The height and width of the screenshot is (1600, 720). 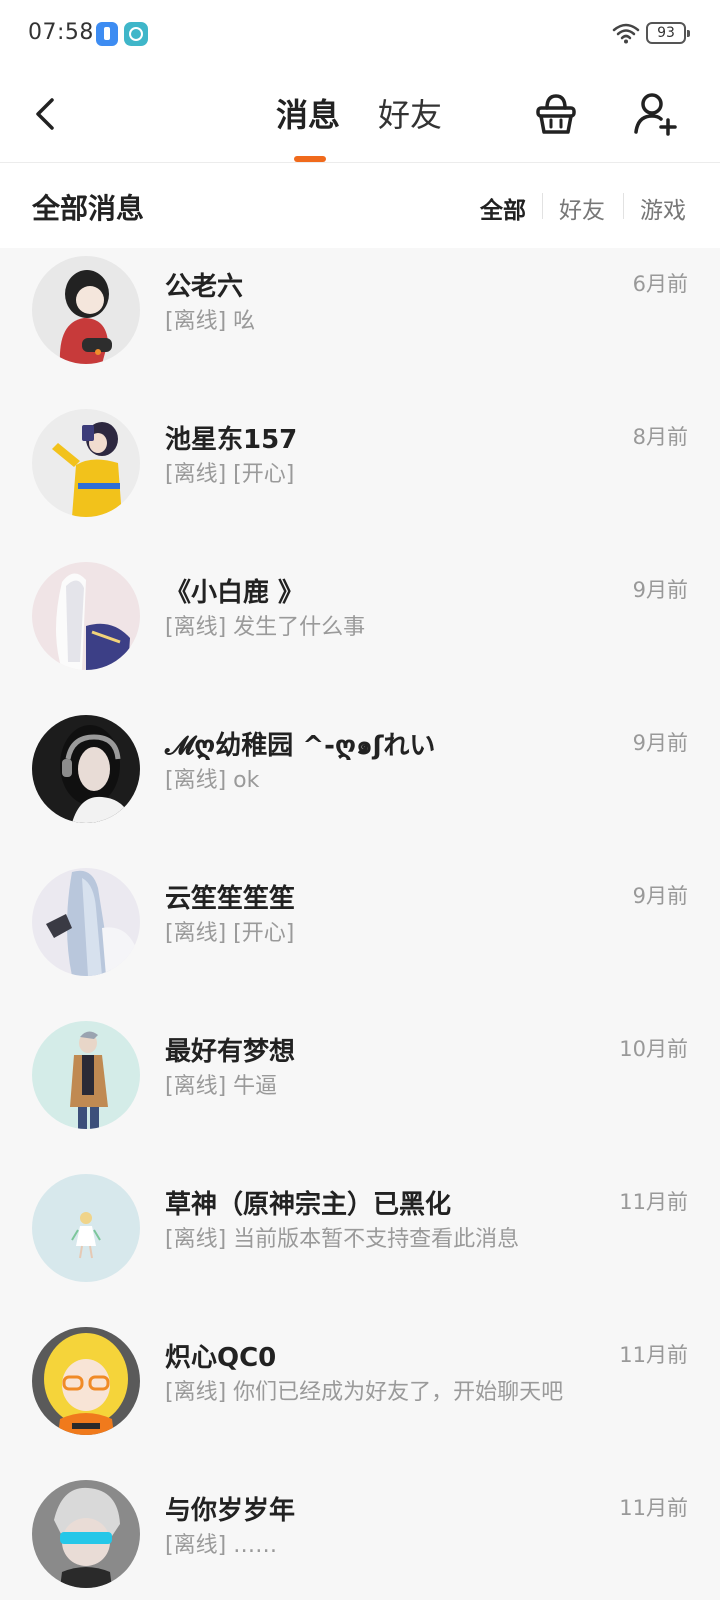 What do you see at coordinates (265, 627) in the screenshot?
I see `message-preview: [离线] 发生了什么事` at bounding box center [265, 627].